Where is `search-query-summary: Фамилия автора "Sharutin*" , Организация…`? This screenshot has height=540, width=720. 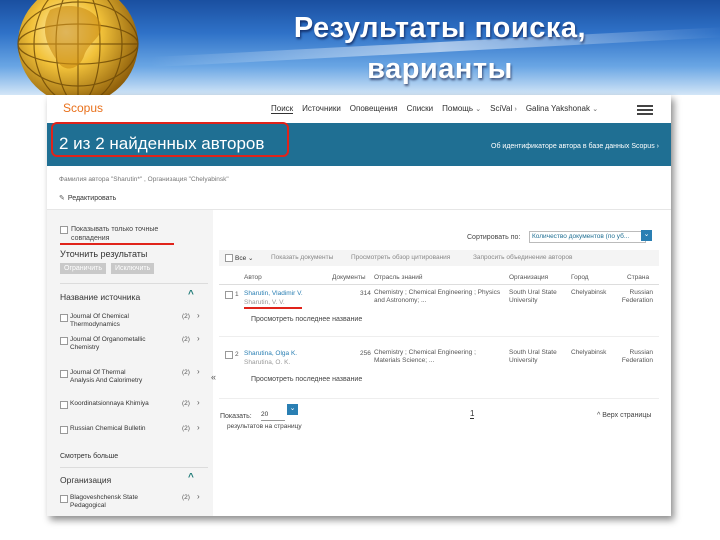
search-query-summary: Фамилия автора "Sharutin*" , Организация… is located at coordinates (144, 179).